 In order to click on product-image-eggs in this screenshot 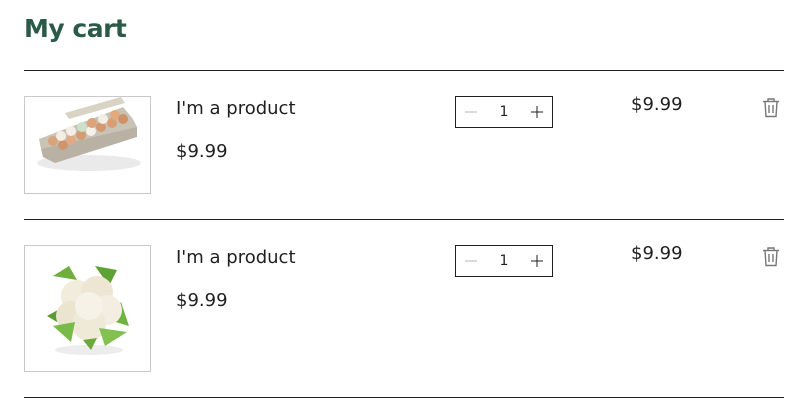, I will do `click(87, 145)`.